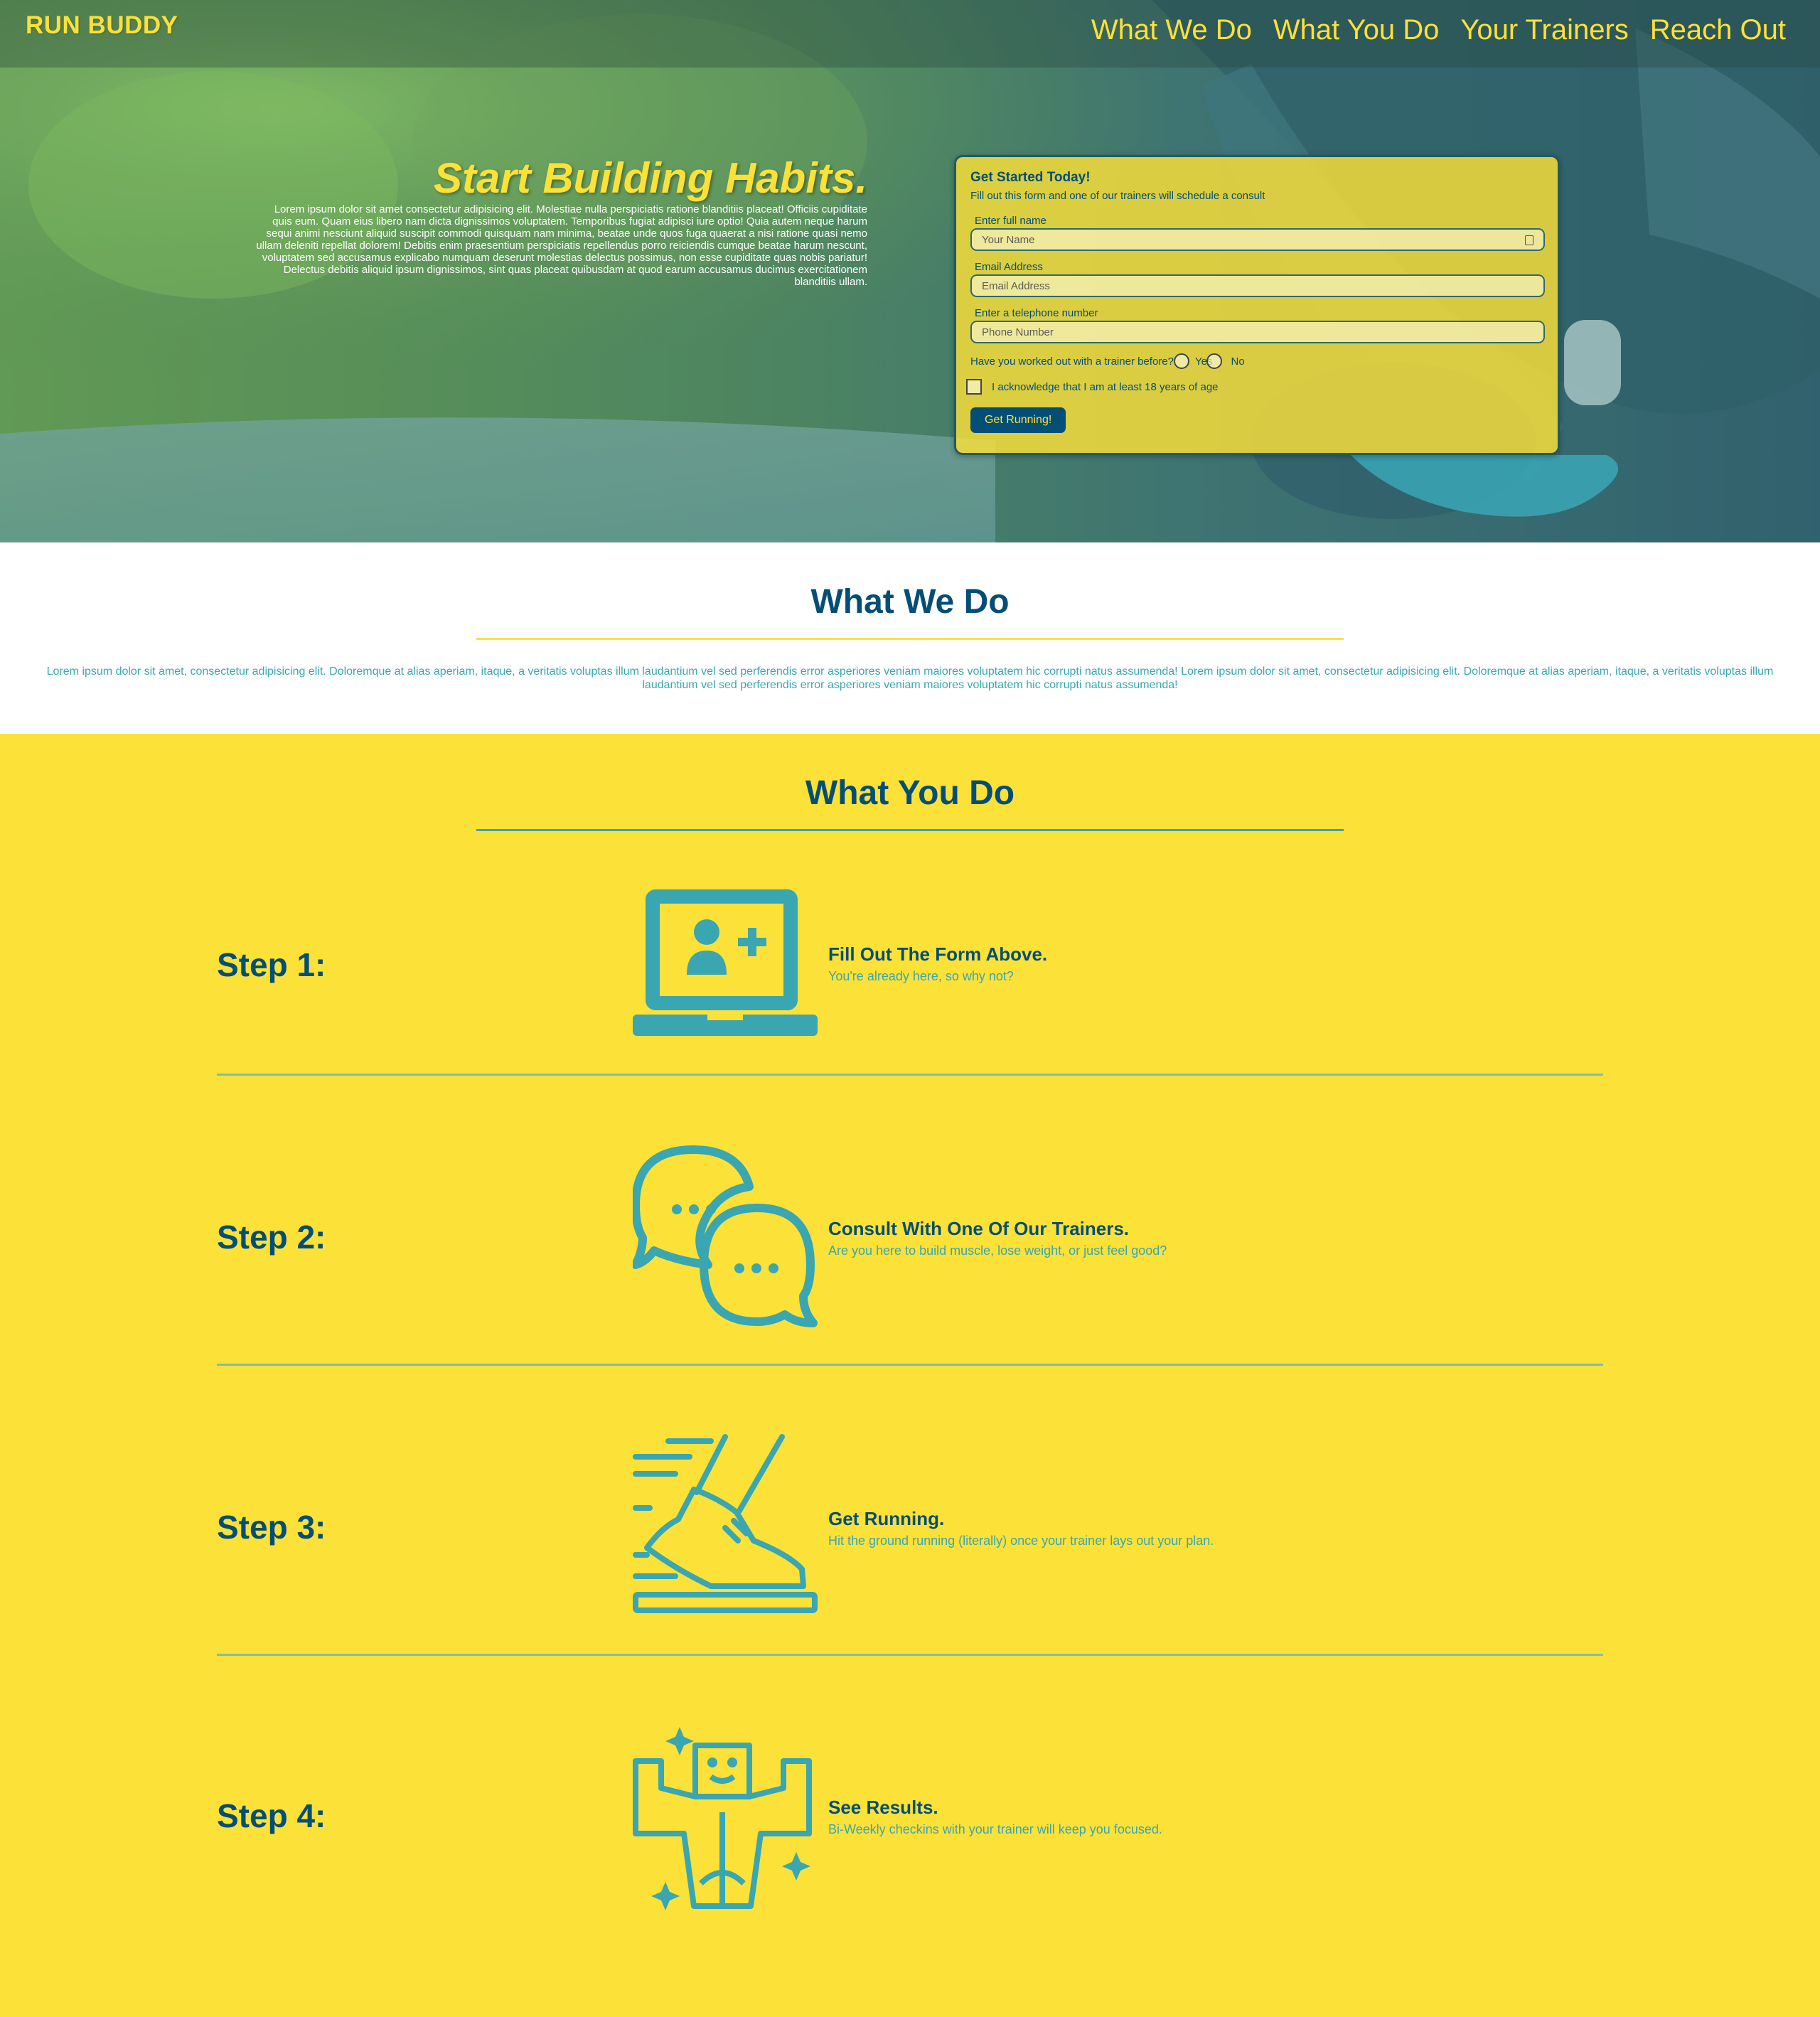 Image resolution: width=1820 pixels, height=2017 pixels. Describe the element at coordinates (938, 954) in the screenshot. I see `step-heading: Fill Out The Form Above.` at that location.